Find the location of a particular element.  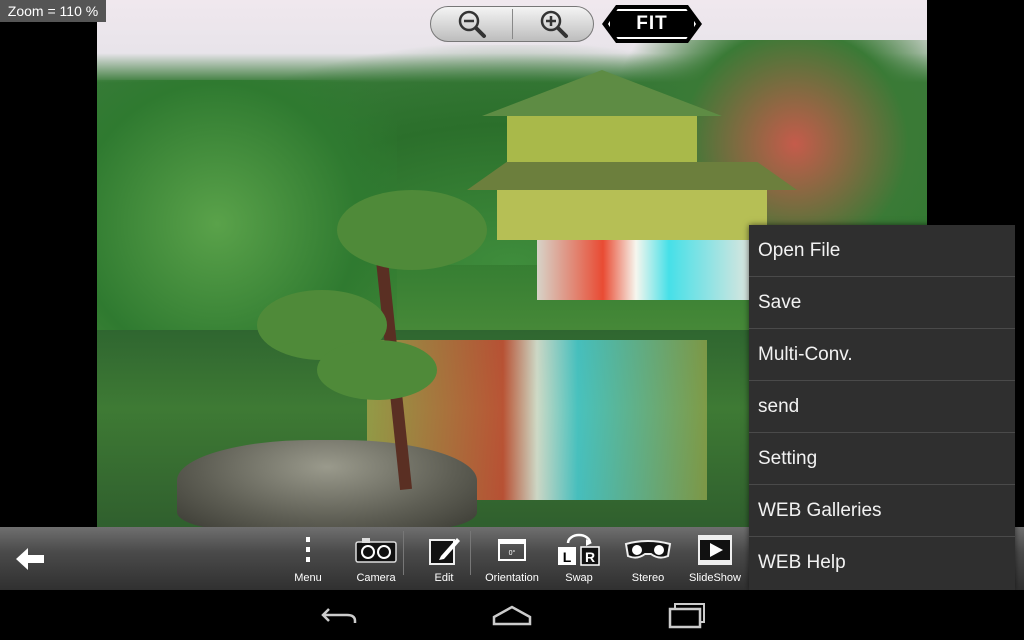

zoom-controls is located at coordinates (512, 24).